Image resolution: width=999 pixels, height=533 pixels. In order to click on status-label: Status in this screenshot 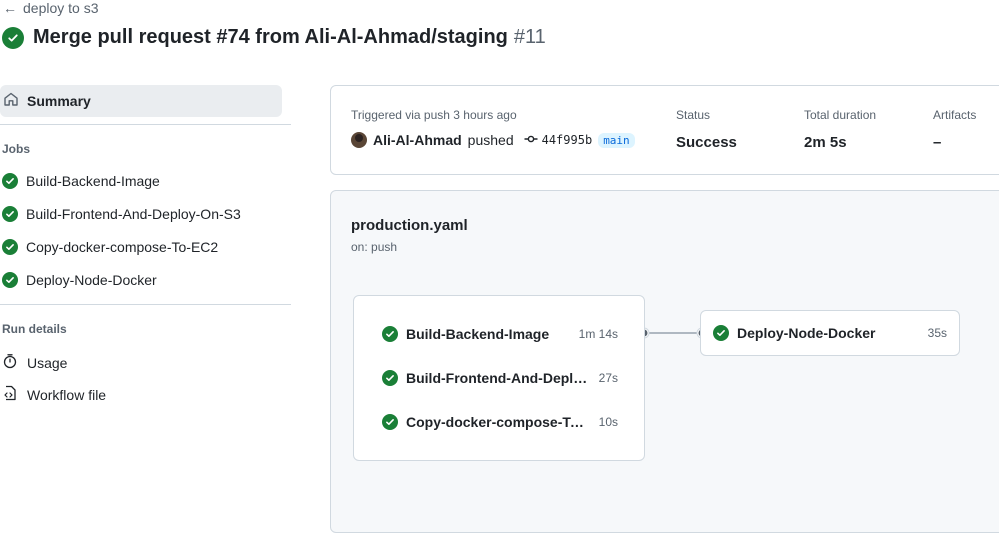, I will do `click(693, 115)`.